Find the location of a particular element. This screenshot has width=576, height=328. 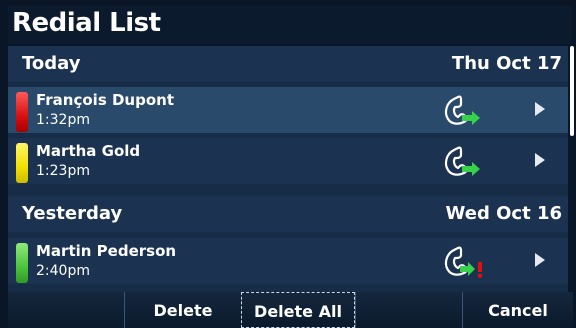

outgoing-call-failed-icon is located at coordinates (463, 262).